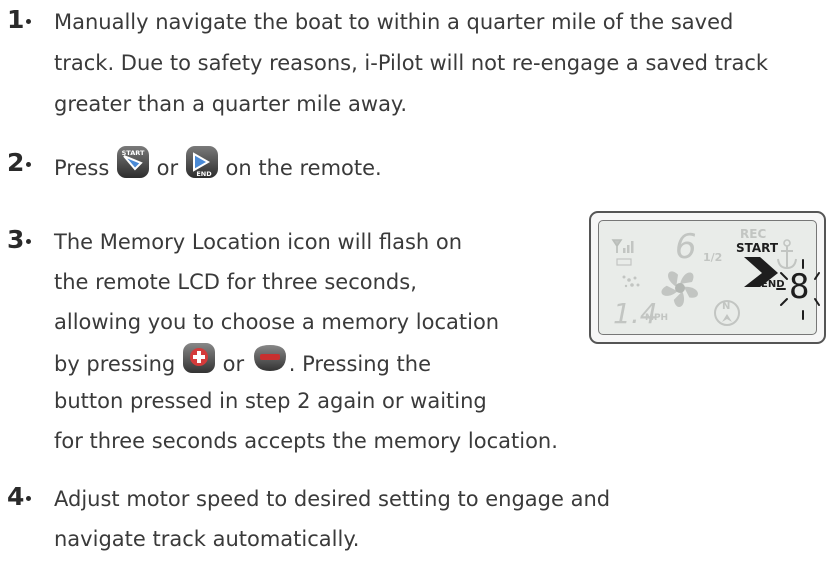 The image size is (835, 563). Describe the element at coordinates (303, 168) in the screenshot. I see `step-2-after-text: on the remote.` at that location.